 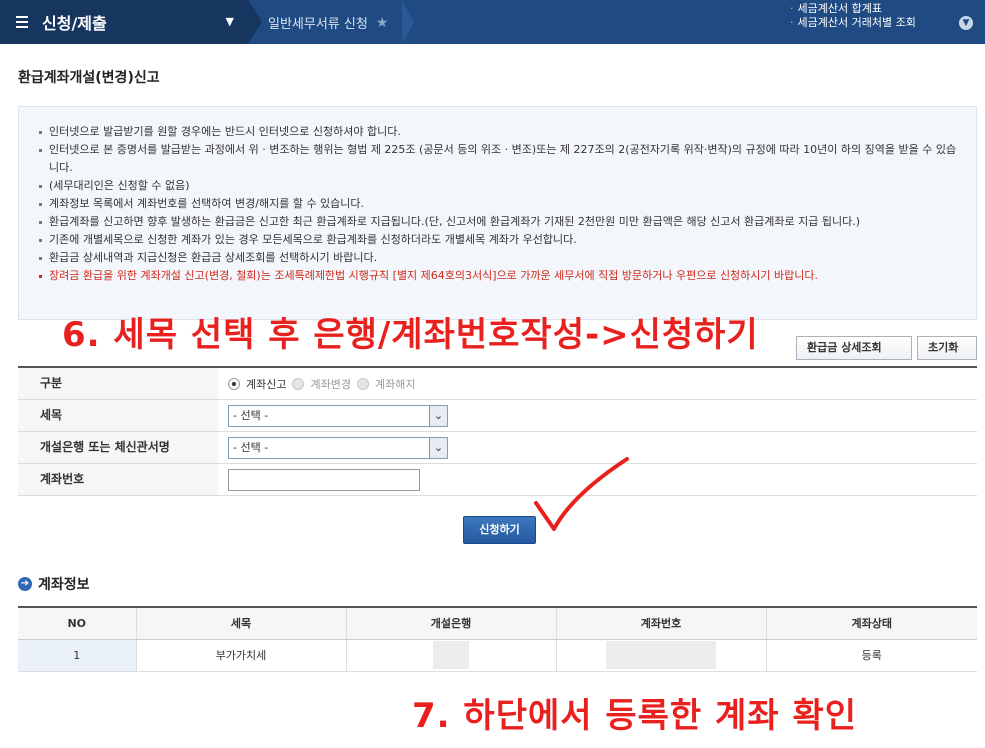 I want to click on bank-select-value: - 선택 -, so click(x=251, y=447).